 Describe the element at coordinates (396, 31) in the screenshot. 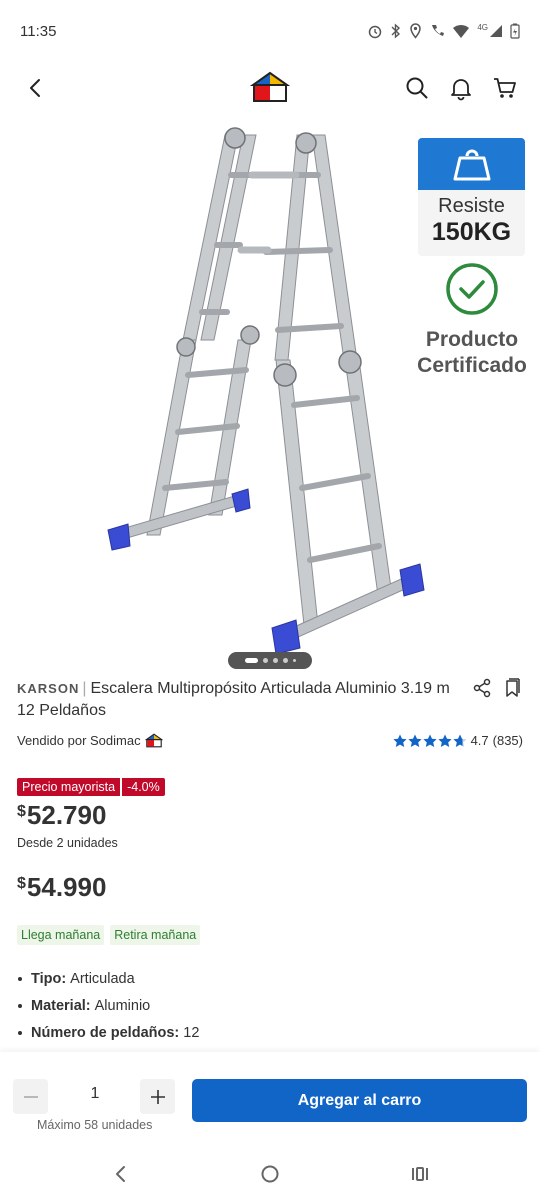

I see `bluetooth-icon` at that location.